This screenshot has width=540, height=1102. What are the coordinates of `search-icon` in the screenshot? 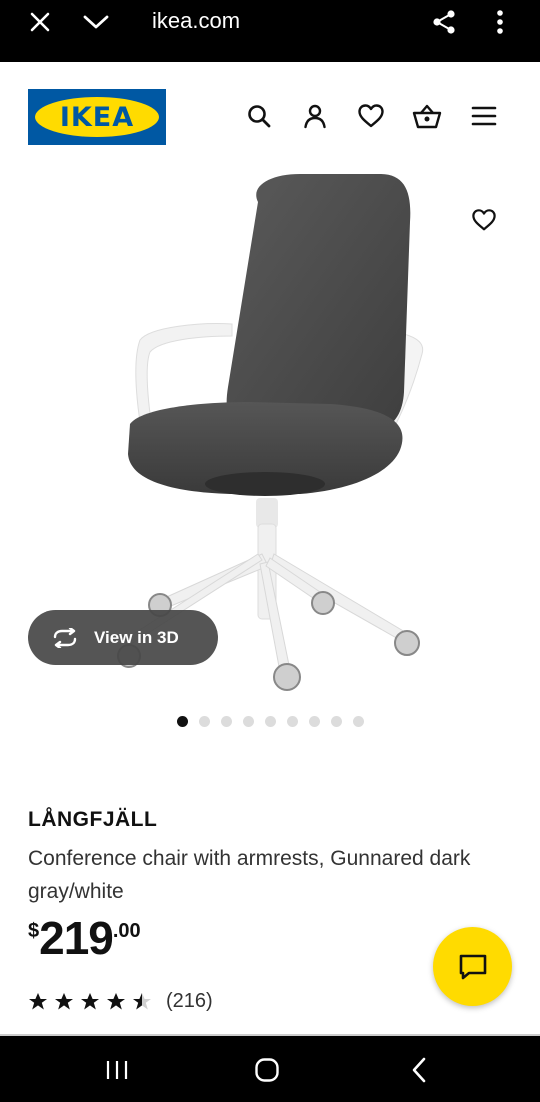 It's located at (259, 116).